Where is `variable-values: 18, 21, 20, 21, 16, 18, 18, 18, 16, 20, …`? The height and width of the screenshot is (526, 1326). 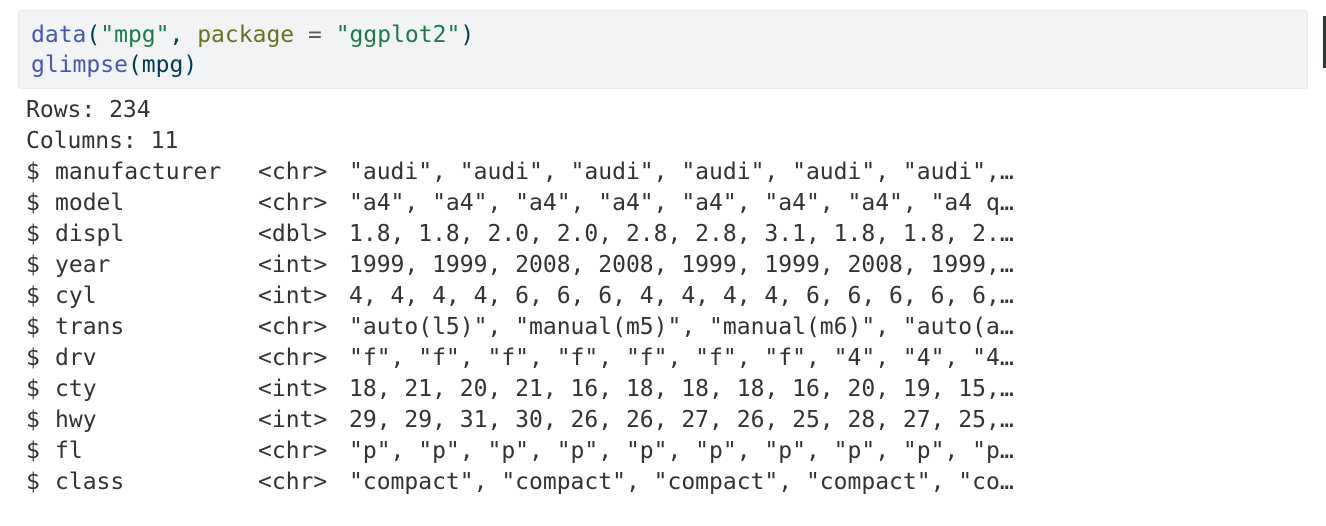
variable-values: 18, 21, 20, 21, 16, 18, 18, 18, 16, 20, … is located at coordinates (681, 389).